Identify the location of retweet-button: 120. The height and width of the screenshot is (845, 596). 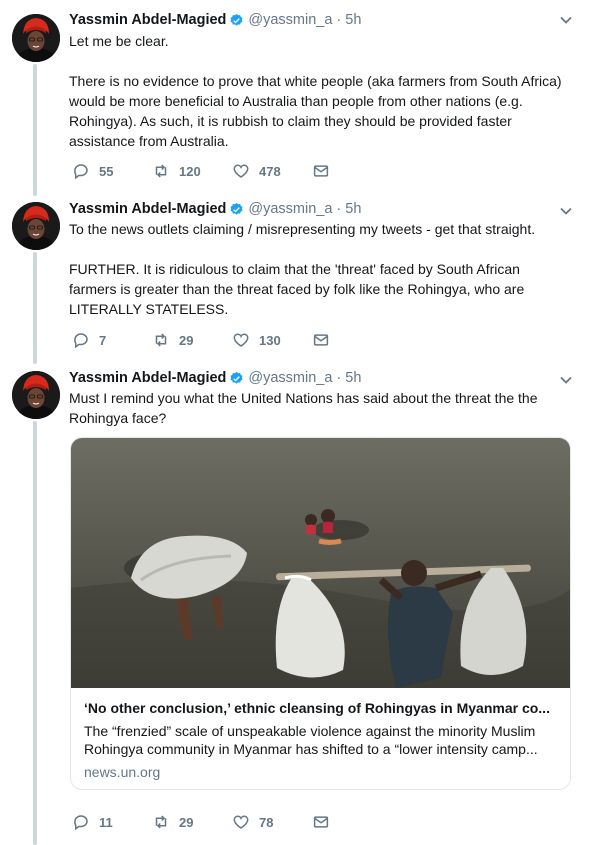
(192, 171).